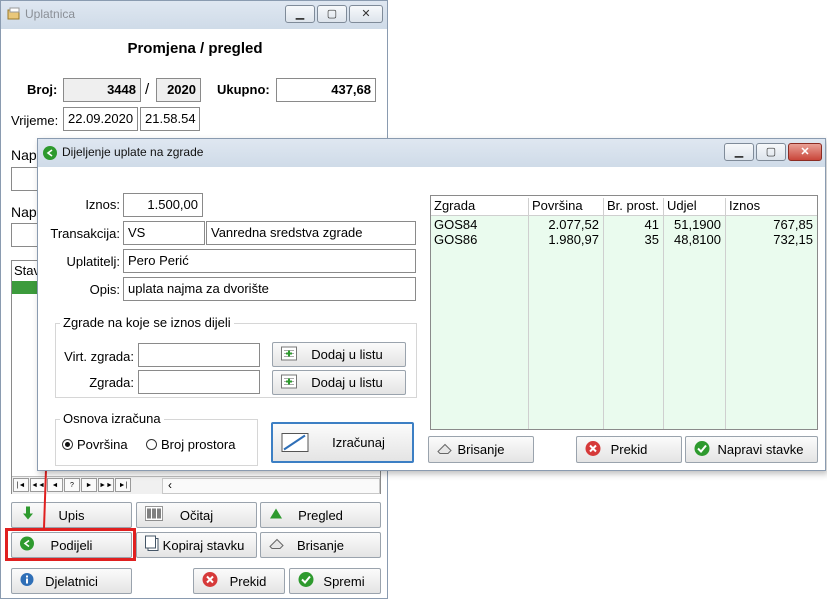 Image resolution: width=827 pixels, height=599 pixels. What do you see at coordinates (573, 224) in the screenshot?
I see `table-cell: 2.077,52` at bounding box center [573, 224].